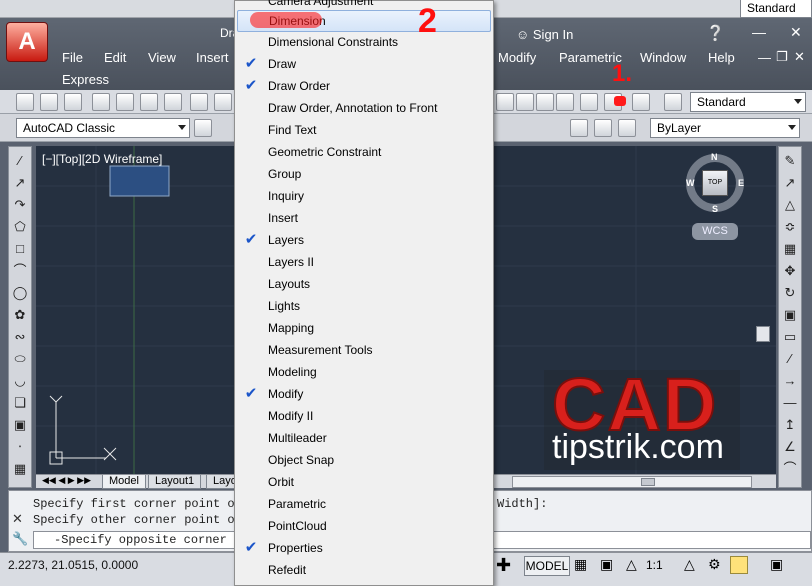  I want to click on menu-item-parametric: Parametric, so click(364, 505).